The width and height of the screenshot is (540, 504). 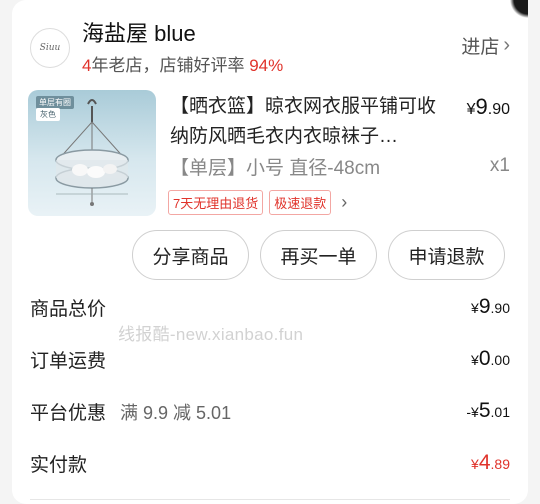 I want to click on amount-int: 4, so click(x=484, y=462).